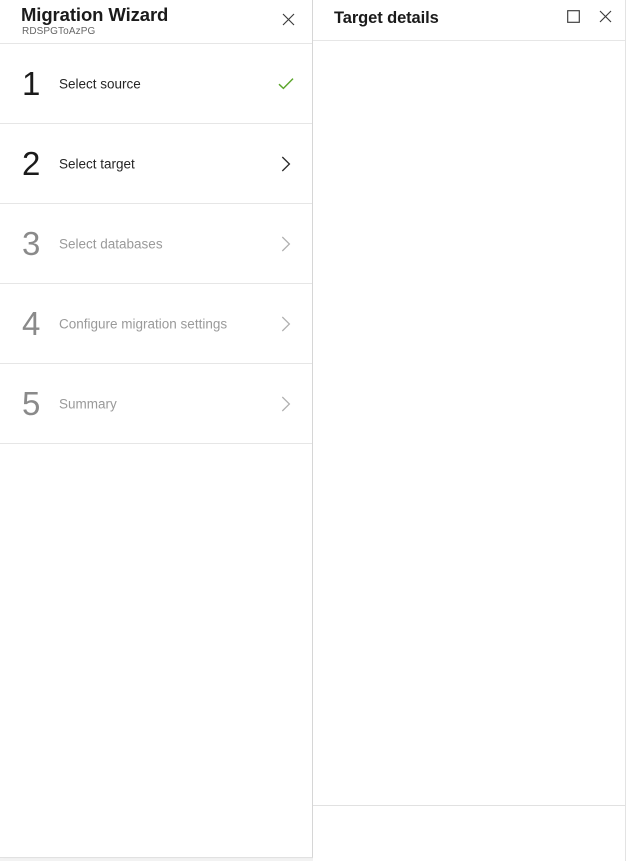 The image size is (626, 861). I want to click on sidebar-item-configure-migration-settings: 4 Configure migration settings, so click(156, 324).